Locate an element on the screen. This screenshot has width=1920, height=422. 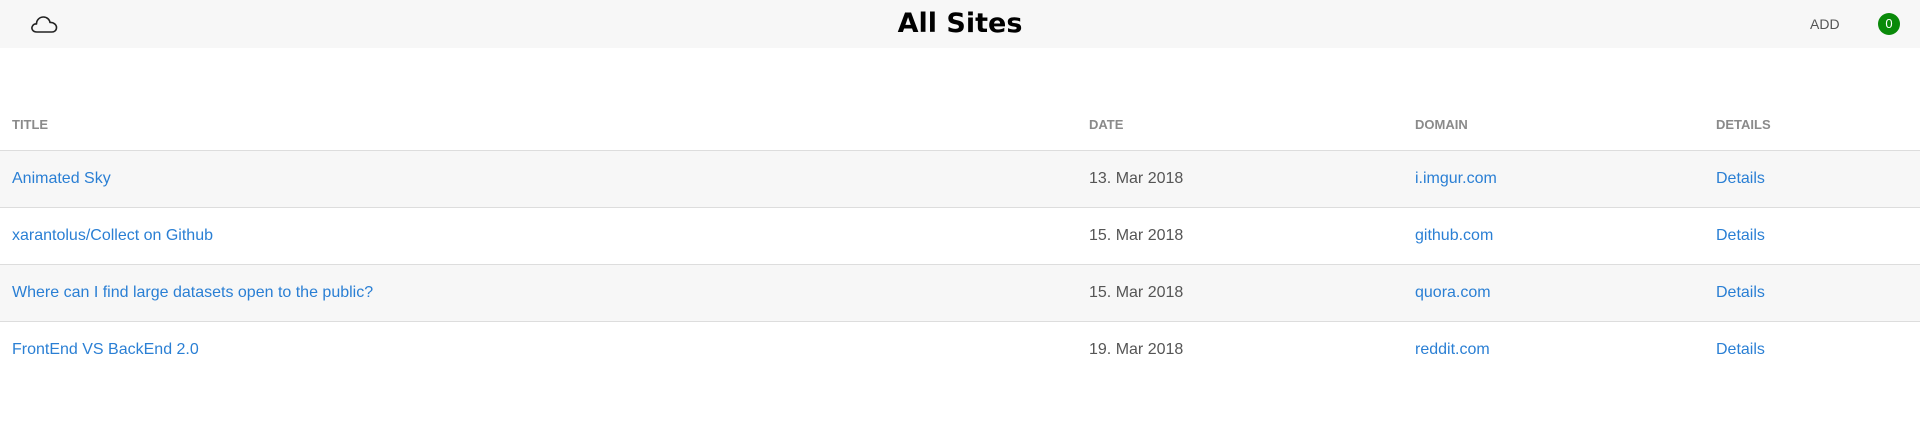
add-button: ADD is located at coordinates (1825, 24).